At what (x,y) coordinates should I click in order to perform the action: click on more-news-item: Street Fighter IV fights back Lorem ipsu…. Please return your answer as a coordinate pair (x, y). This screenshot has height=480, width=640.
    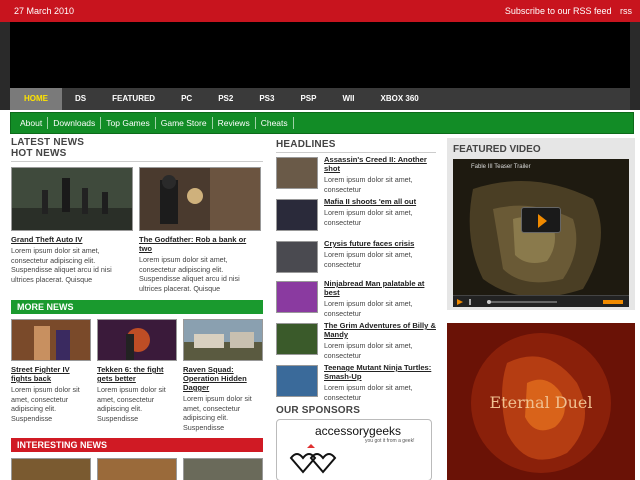
    Looking at the image, I should click on (51, 371).